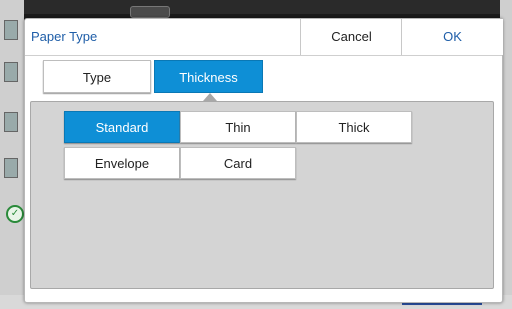 The height and width of the screenshot is (309, 512). I want to click on option-thick-button: Thick, so click(354, 127).